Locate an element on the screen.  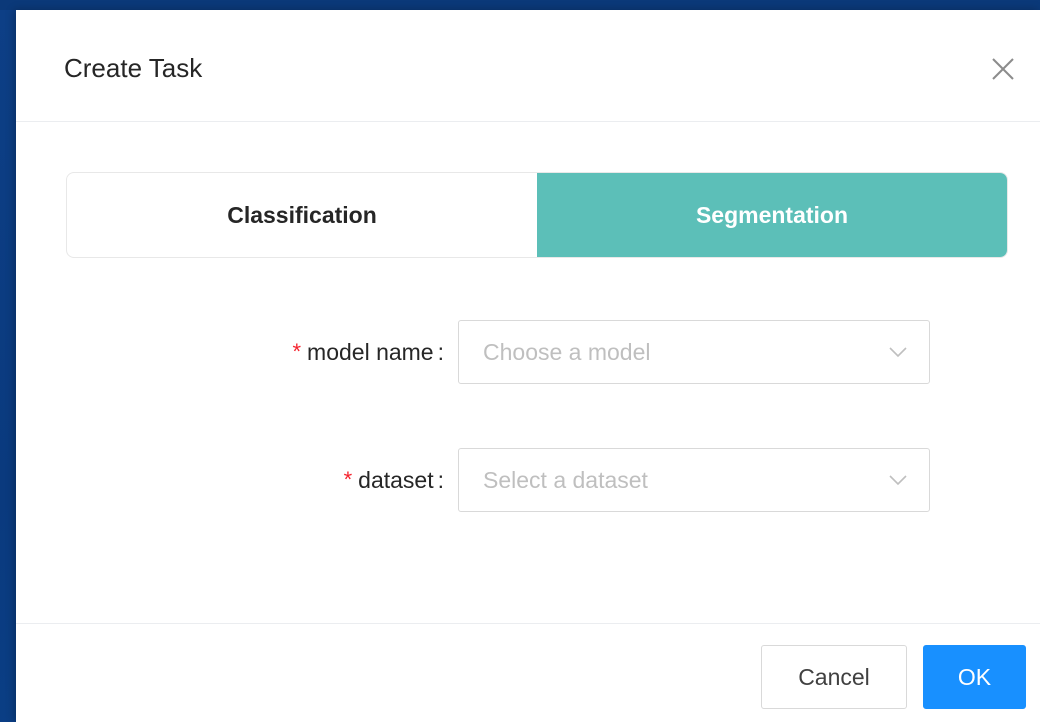
tab-classification: Classification is located at coordinates (302, 215).